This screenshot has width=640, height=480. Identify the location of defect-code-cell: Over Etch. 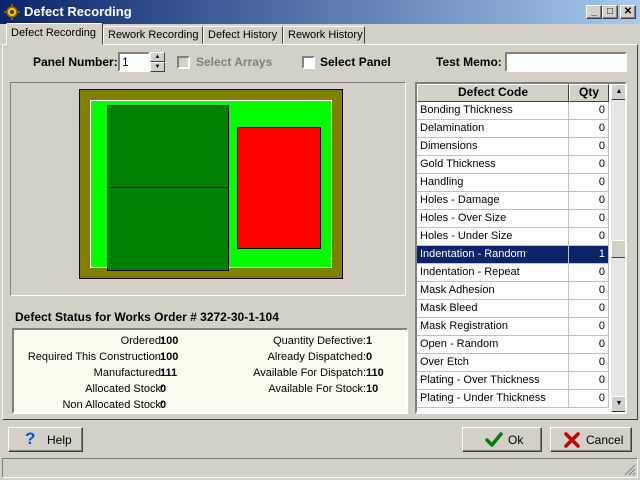
(493, 363).